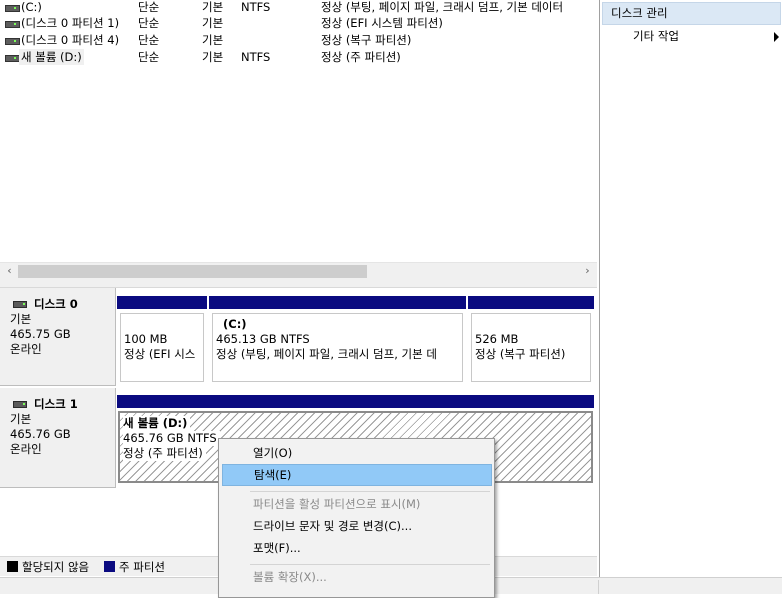 The width and height of the screenshot is (782, 598). I want to click on disk-1-type: 기본, so click(21, 419).